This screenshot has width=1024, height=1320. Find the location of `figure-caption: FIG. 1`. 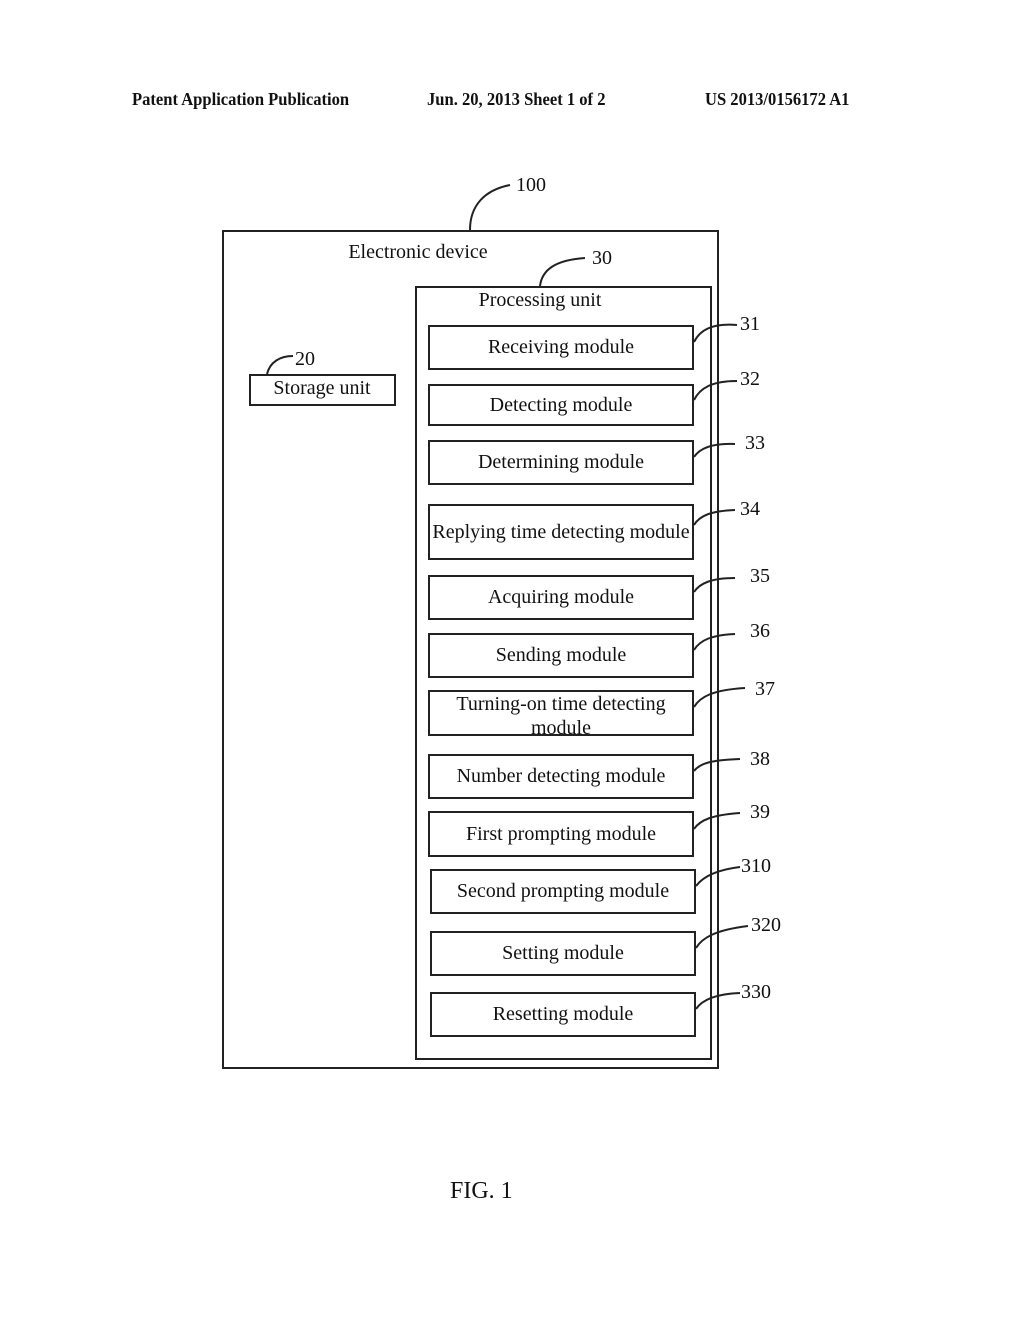

figure-caption: FIG. 1 is located at coordinates (481, 1191).